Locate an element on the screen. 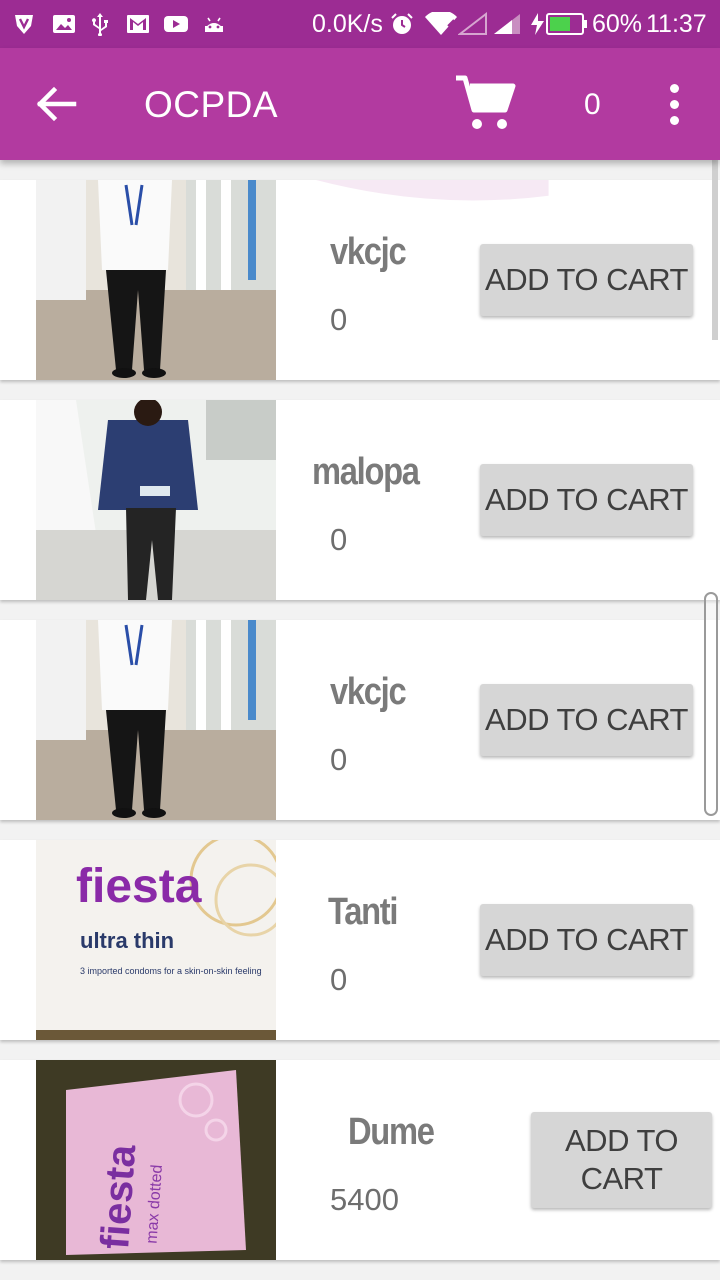 This screenshot has height=1280, width=720. scrollbar-thumb is located at coordinates (711, 704).